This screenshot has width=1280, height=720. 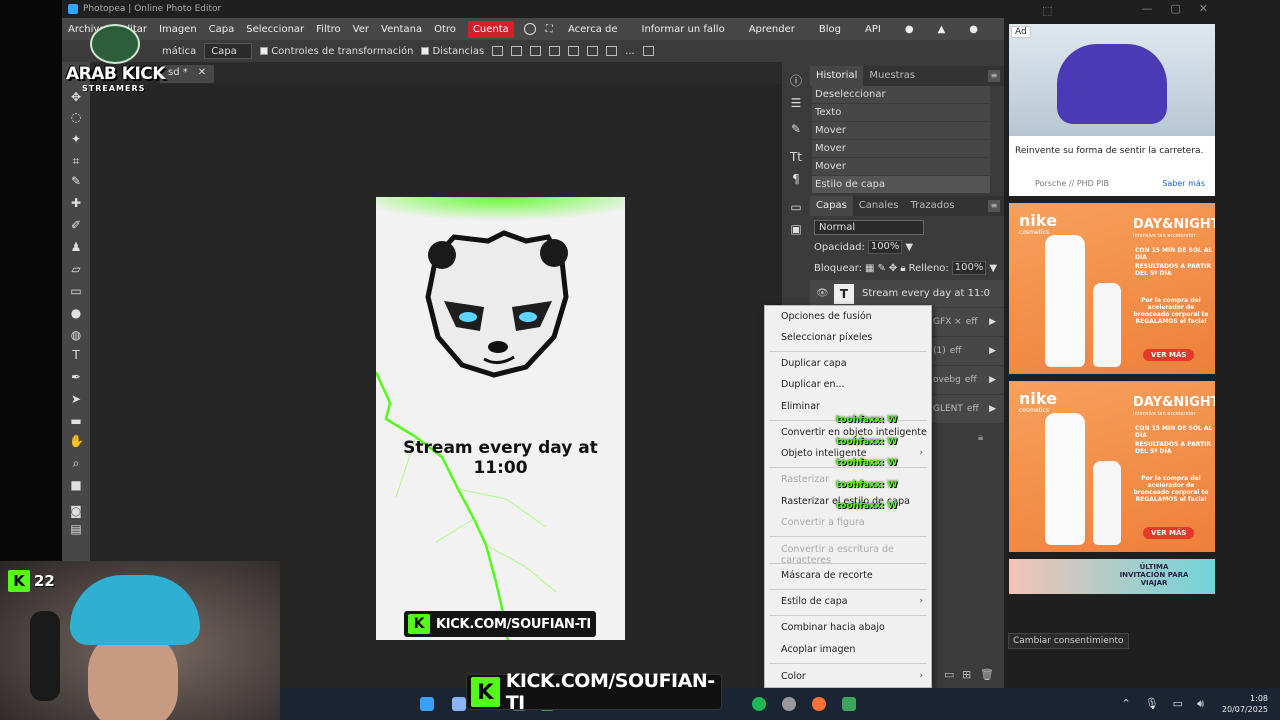 What do you see at coordinates (612, 51) in the screenshot?
I see `align-bottom-icon` at bounding box center [612, 51].